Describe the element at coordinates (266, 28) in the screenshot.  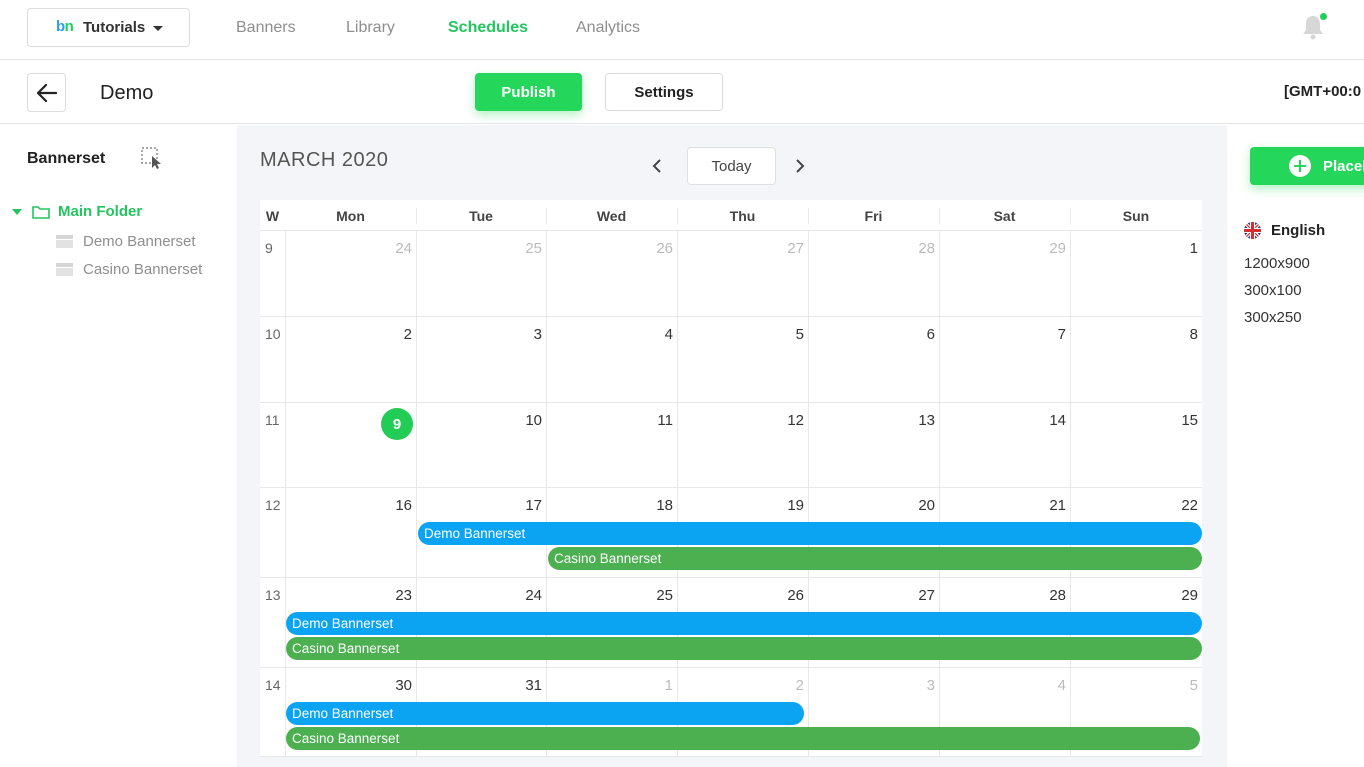
I see `nav-banners: Banners` at that location.